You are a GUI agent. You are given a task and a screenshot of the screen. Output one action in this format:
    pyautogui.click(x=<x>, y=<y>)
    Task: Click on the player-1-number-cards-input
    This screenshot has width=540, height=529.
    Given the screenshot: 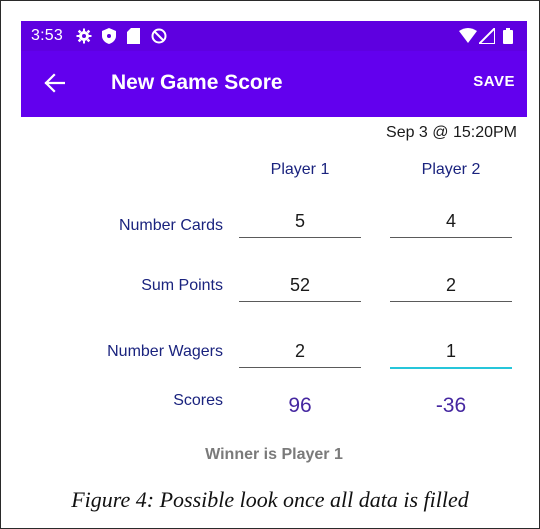 What is the action you would take?
    pyautogui.click(x=300, y=221)
    